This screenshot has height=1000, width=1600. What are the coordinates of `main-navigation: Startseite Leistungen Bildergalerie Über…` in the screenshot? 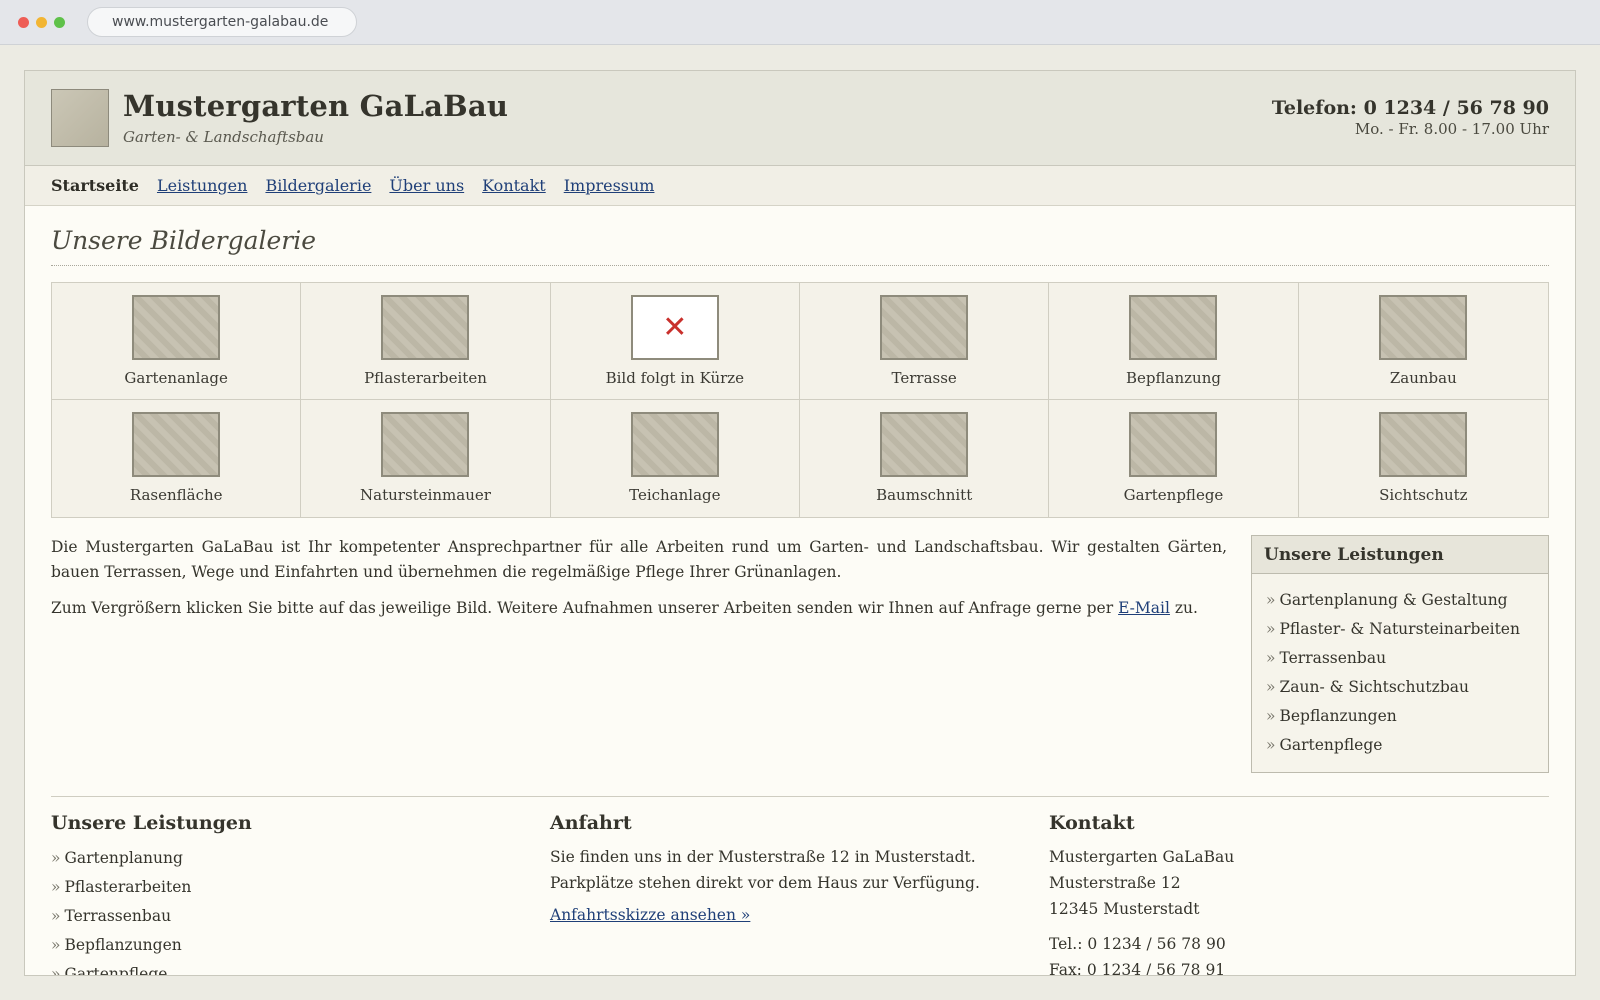 It's located at (800, 186).